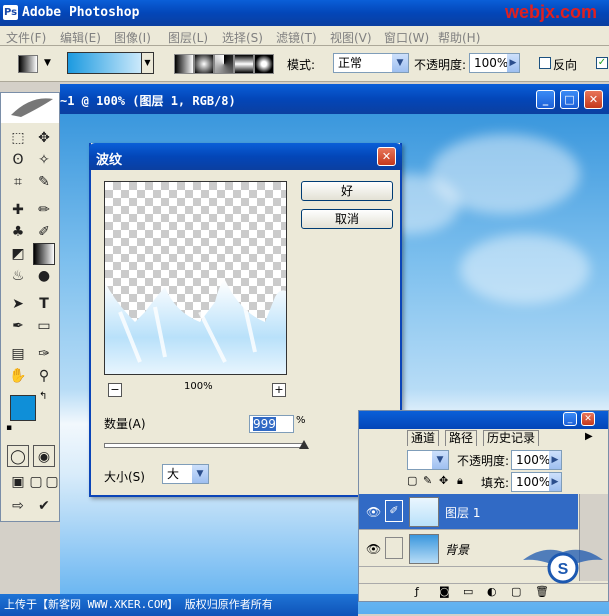 This screenshot has width=609, height=616. Describe the element at coordinates (44, 326) in the screenshot. I see `shape-tool-icon: ▭` at that location.